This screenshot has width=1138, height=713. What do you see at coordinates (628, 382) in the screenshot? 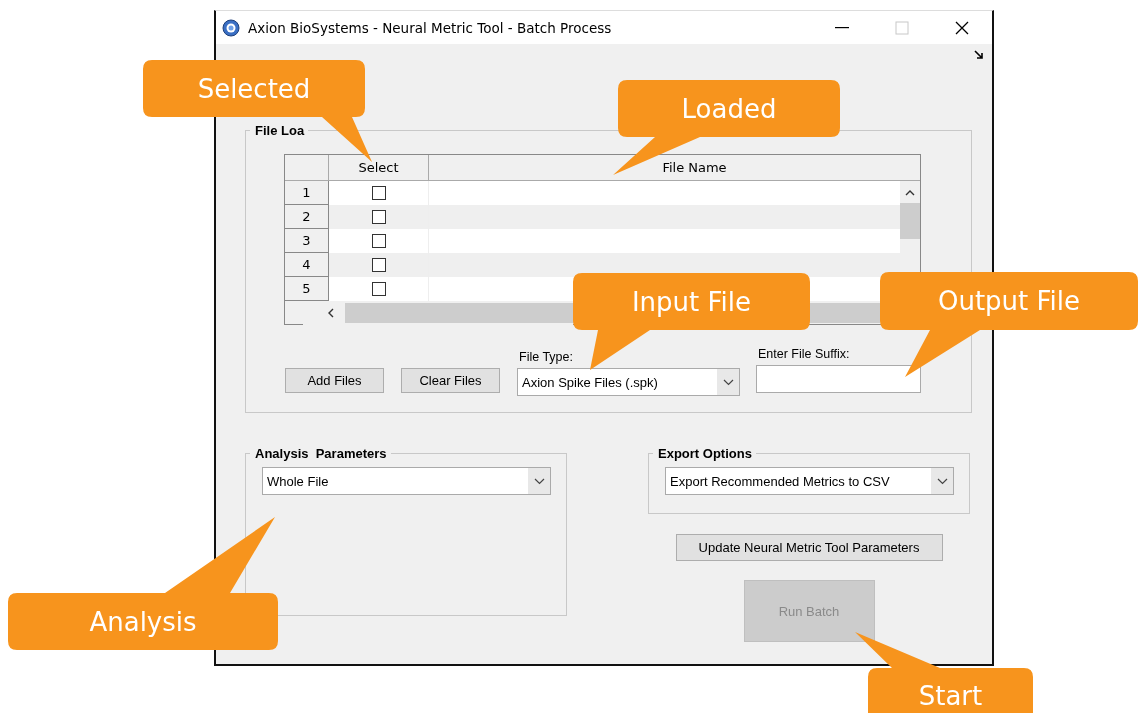
I see `file-type-dropdown: Axion Spike Files (.spk)` at bounding box center [628, 382].